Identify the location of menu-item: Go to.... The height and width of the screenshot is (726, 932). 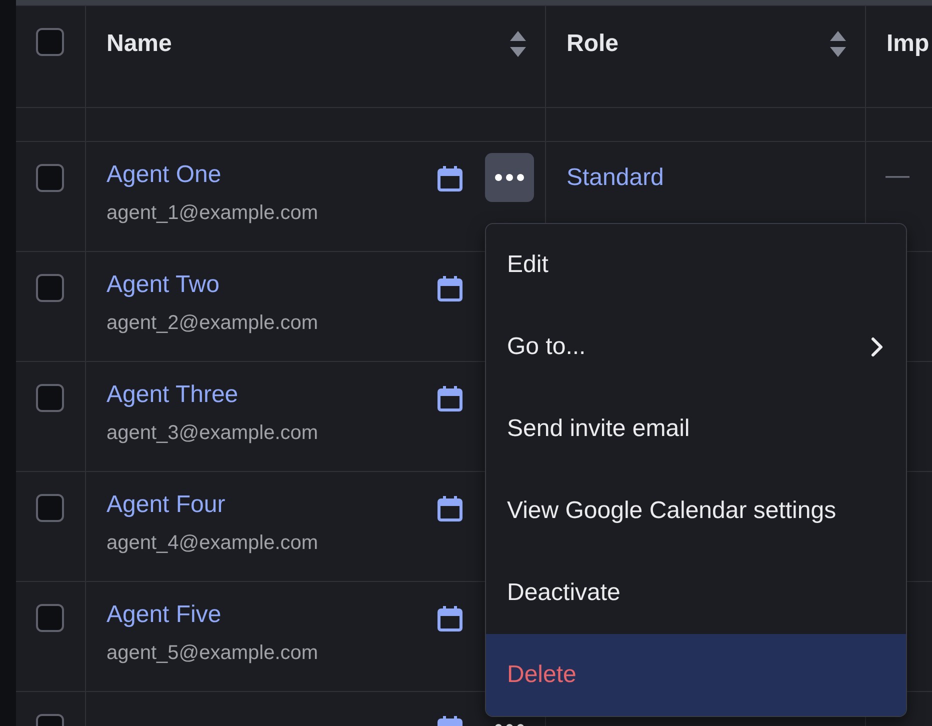
(696, 347).